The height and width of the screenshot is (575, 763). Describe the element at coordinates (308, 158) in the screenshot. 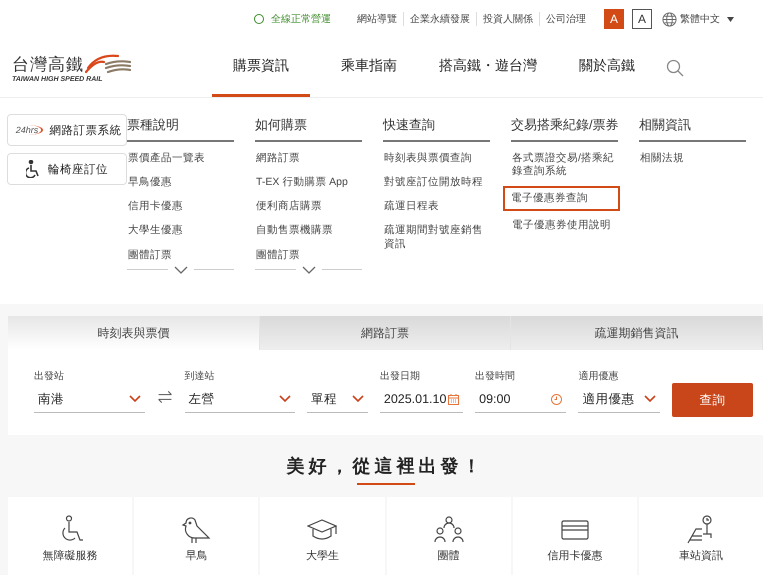

I see `menu-link: 網路訂票` at that location.